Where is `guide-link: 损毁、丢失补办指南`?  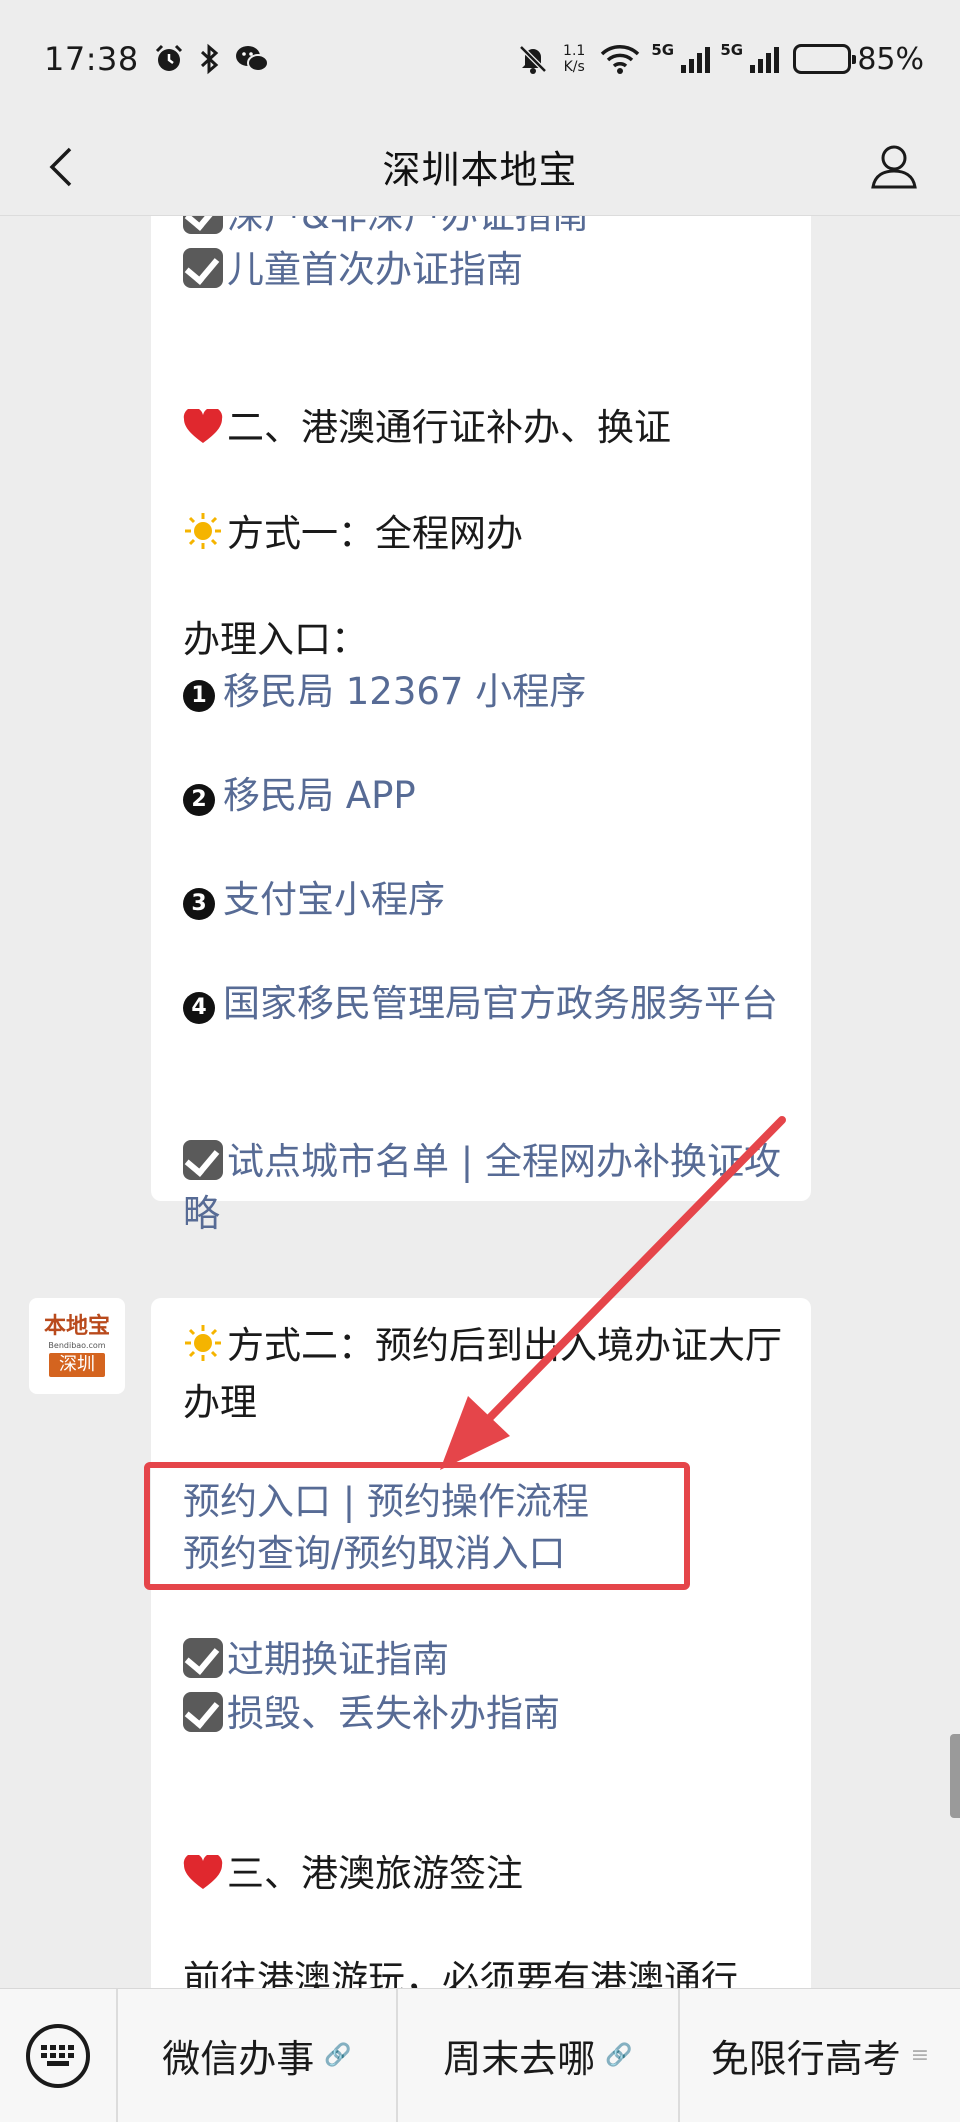
guide-link: 损毁、丢失补办指南 is located at coordinates (393, 1713).